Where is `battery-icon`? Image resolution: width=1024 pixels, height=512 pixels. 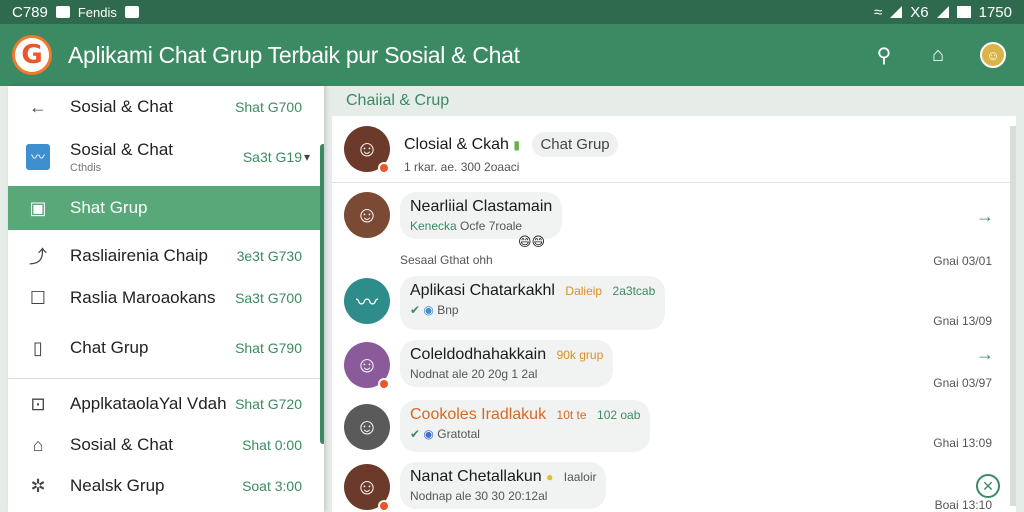
battery-icon is located at coordinates (963, 12).